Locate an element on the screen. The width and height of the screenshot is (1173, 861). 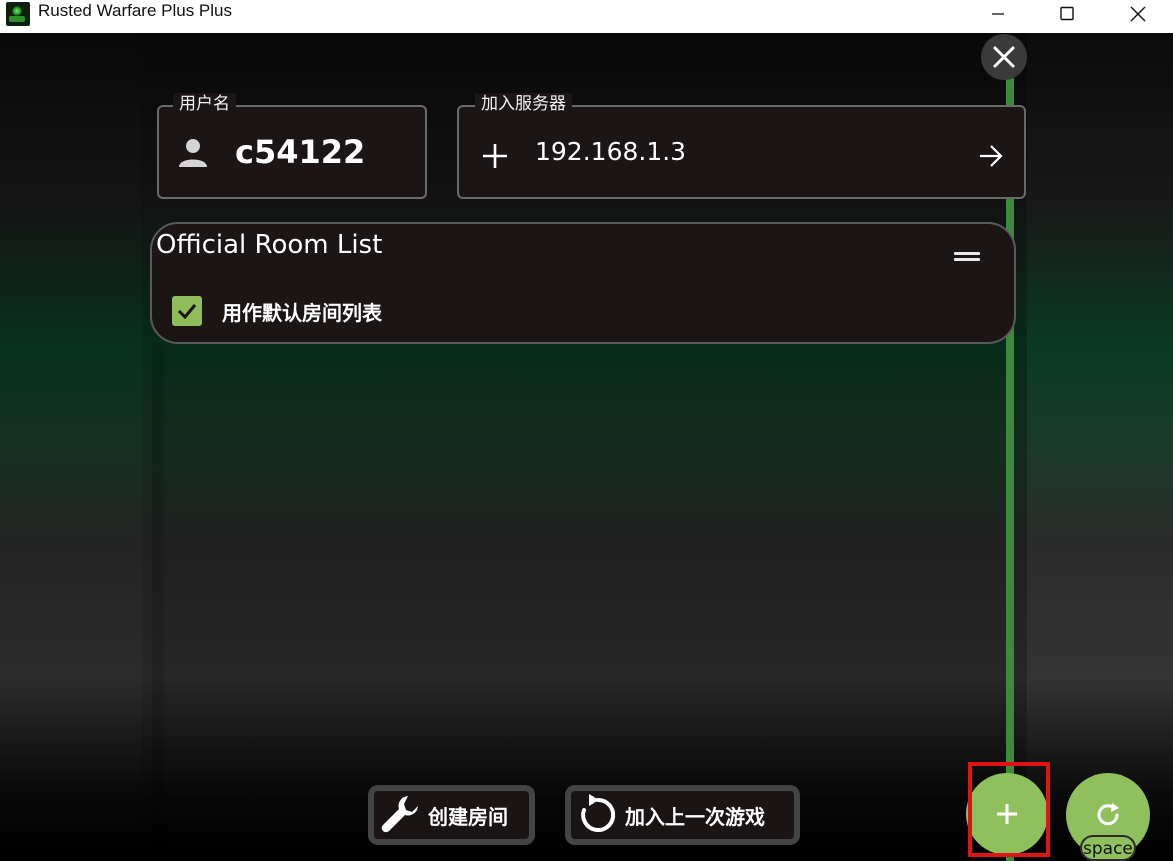
join-server-field: 加入服务器 192.168.1.3 is located at coordinates (741, 146).